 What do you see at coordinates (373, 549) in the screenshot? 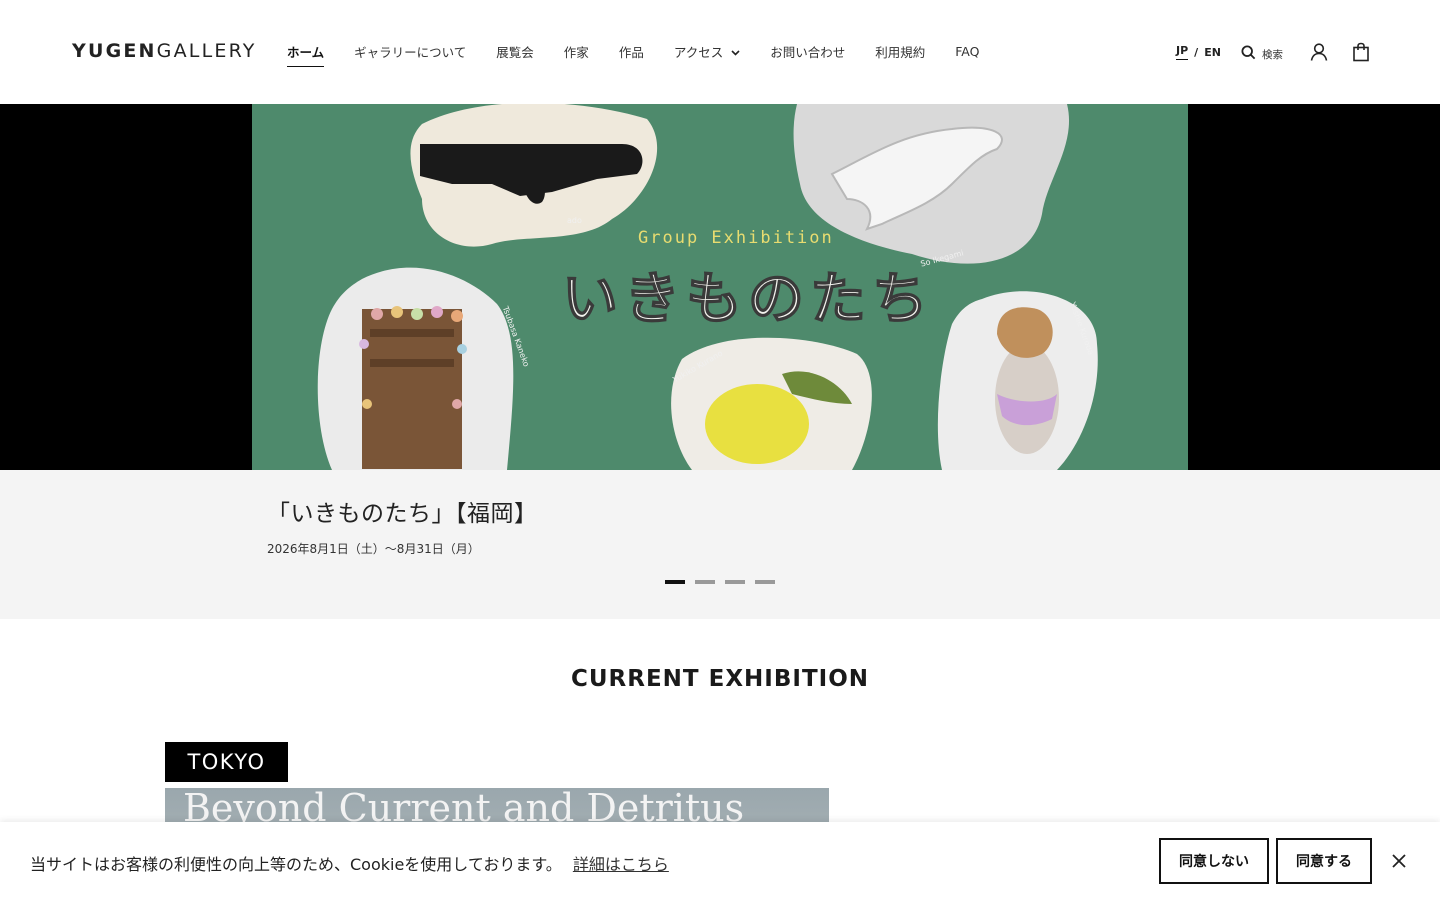
I see `hero-caption-date: 2026年8月1日（土）〜8月31日（月）` at bounding box center [373, 549].